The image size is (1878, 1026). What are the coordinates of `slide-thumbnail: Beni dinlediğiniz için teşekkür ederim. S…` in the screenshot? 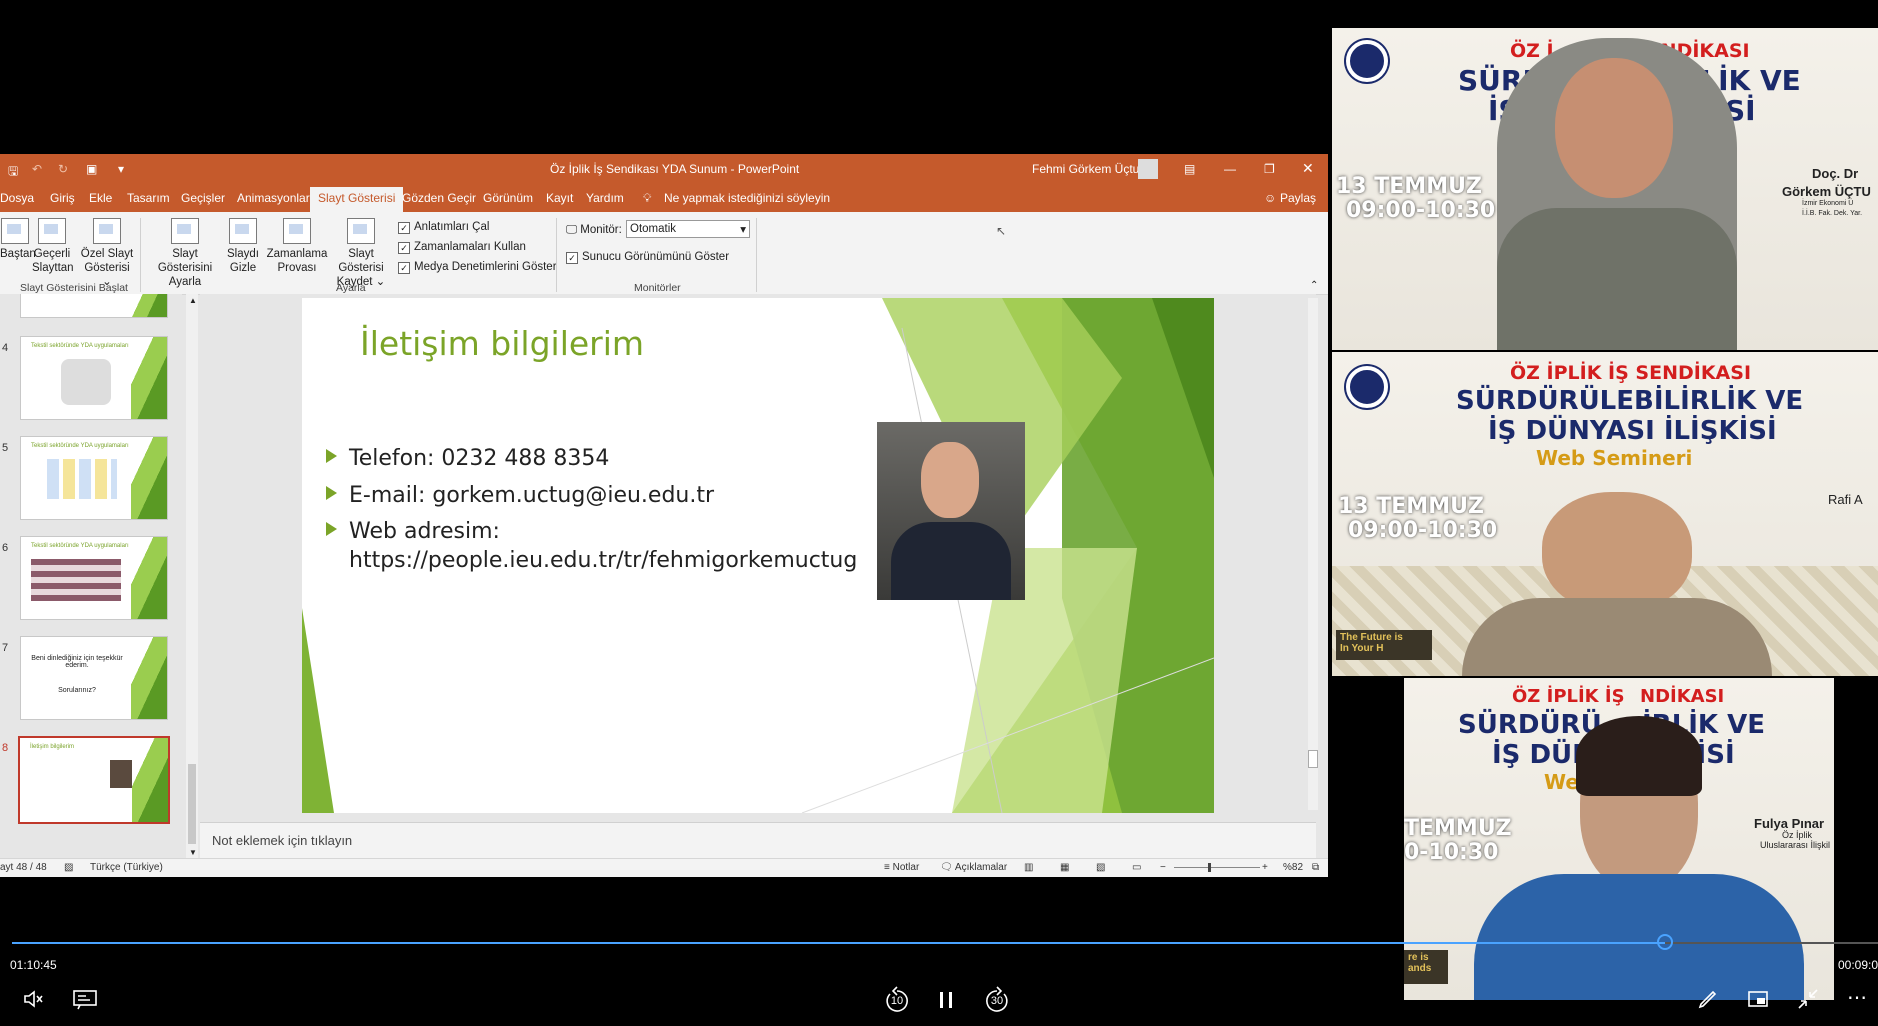 It's located at (94, 678).